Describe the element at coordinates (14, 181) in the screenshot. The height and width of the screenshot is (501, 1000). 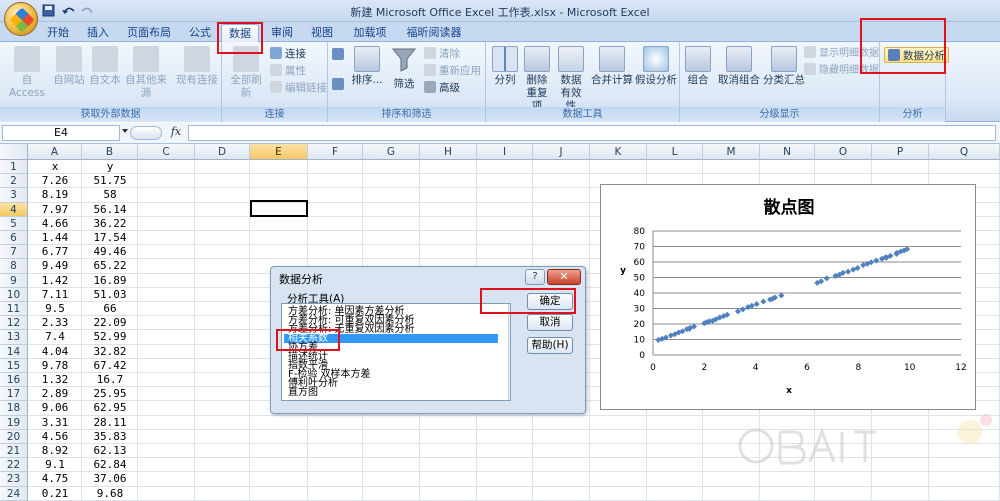
I see `row-header-2: 2` at that location.